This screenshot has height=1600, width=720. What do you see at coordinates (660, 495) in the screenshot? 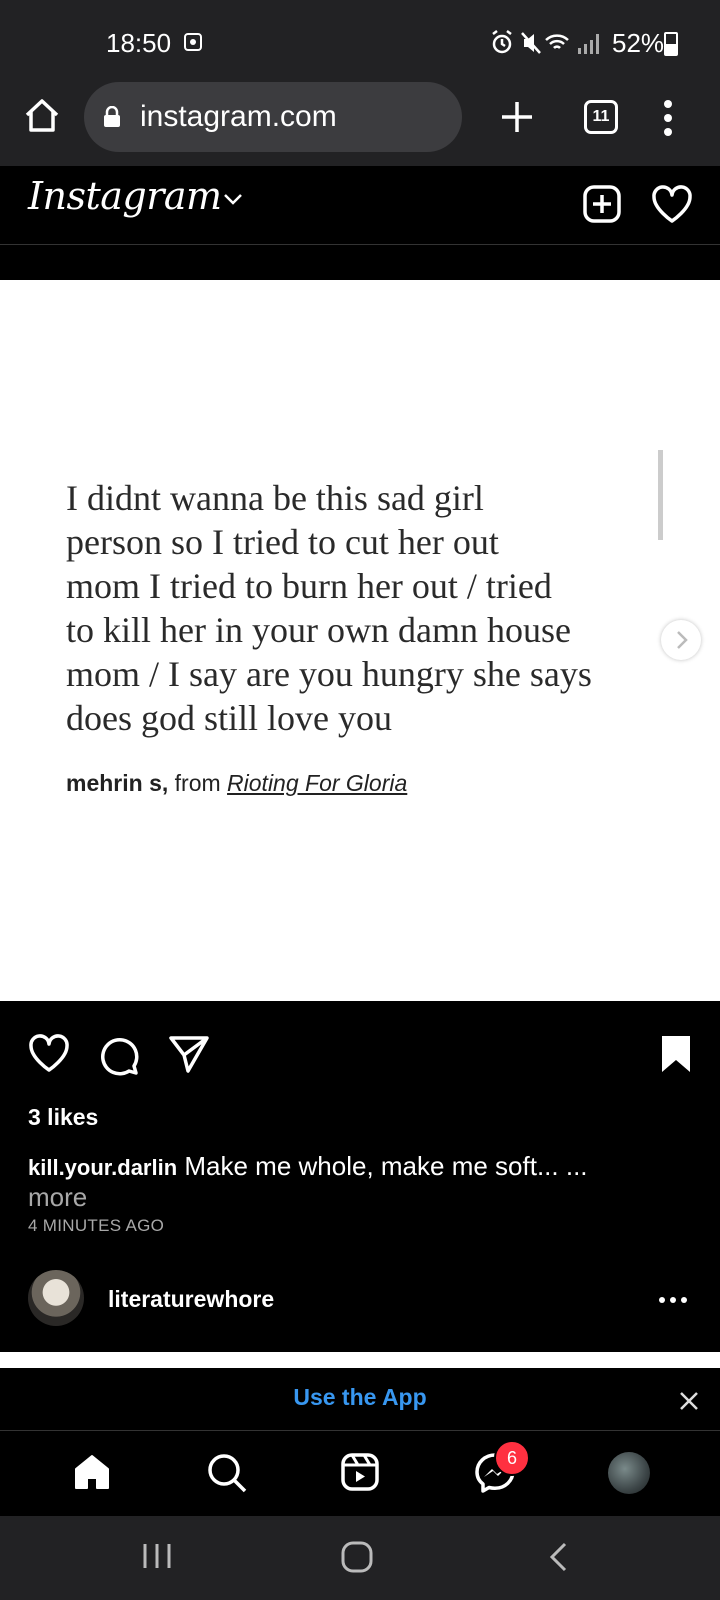
I see `scrollbar-thumb` at bounding box center [660, 495].